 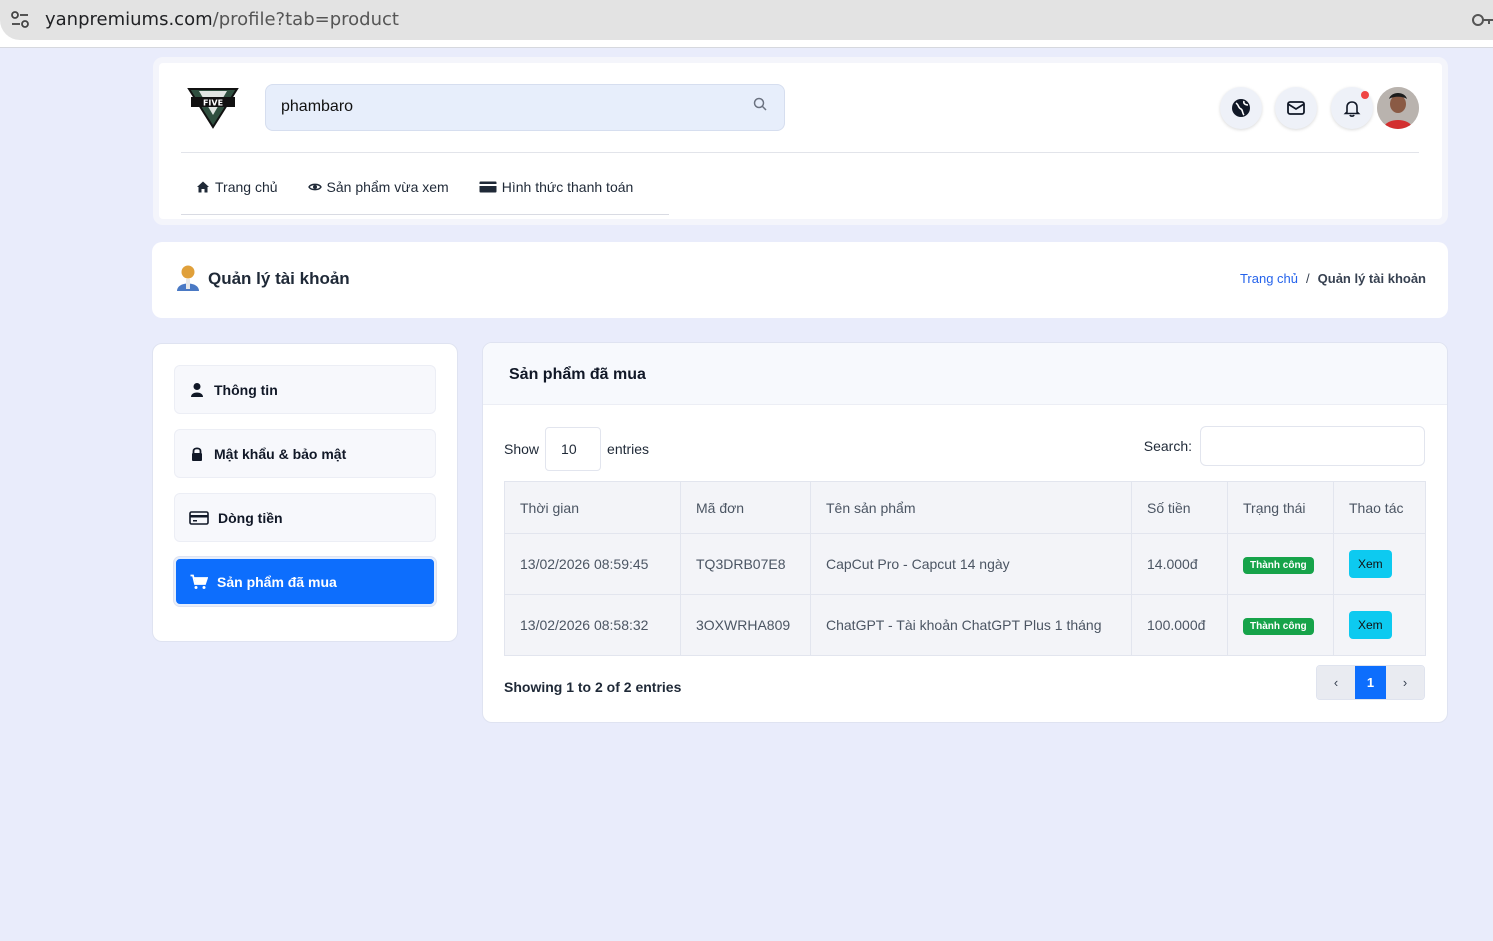 What do you see at coordinates (971, 507) in the screenshot?
I see `col-header-product-name: Tên sản phẩm` at bounding box center [971, 507].